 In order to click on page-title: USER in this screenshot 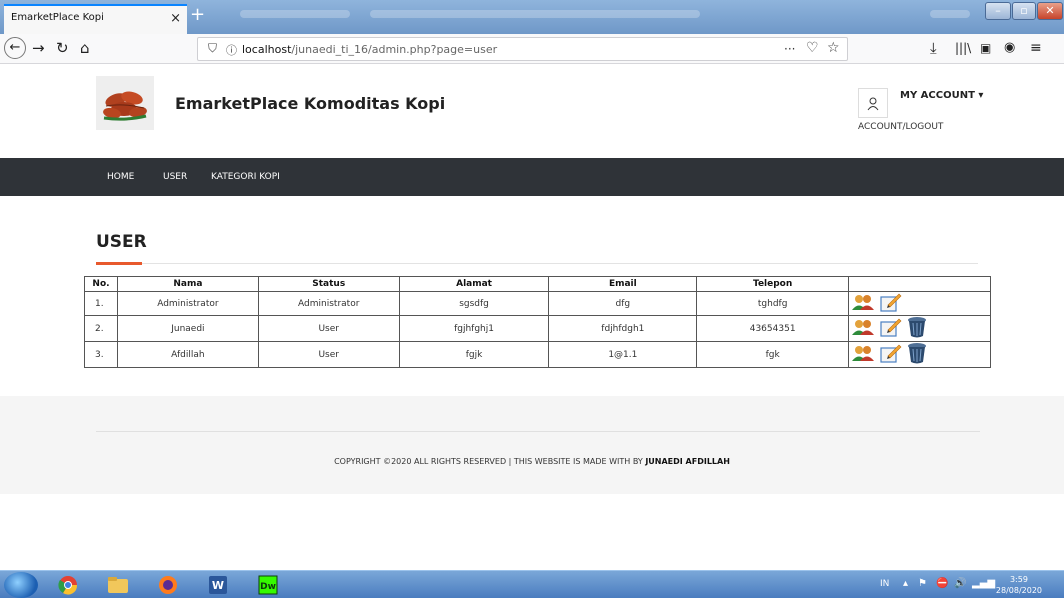, I will do `click(121, 242)`.